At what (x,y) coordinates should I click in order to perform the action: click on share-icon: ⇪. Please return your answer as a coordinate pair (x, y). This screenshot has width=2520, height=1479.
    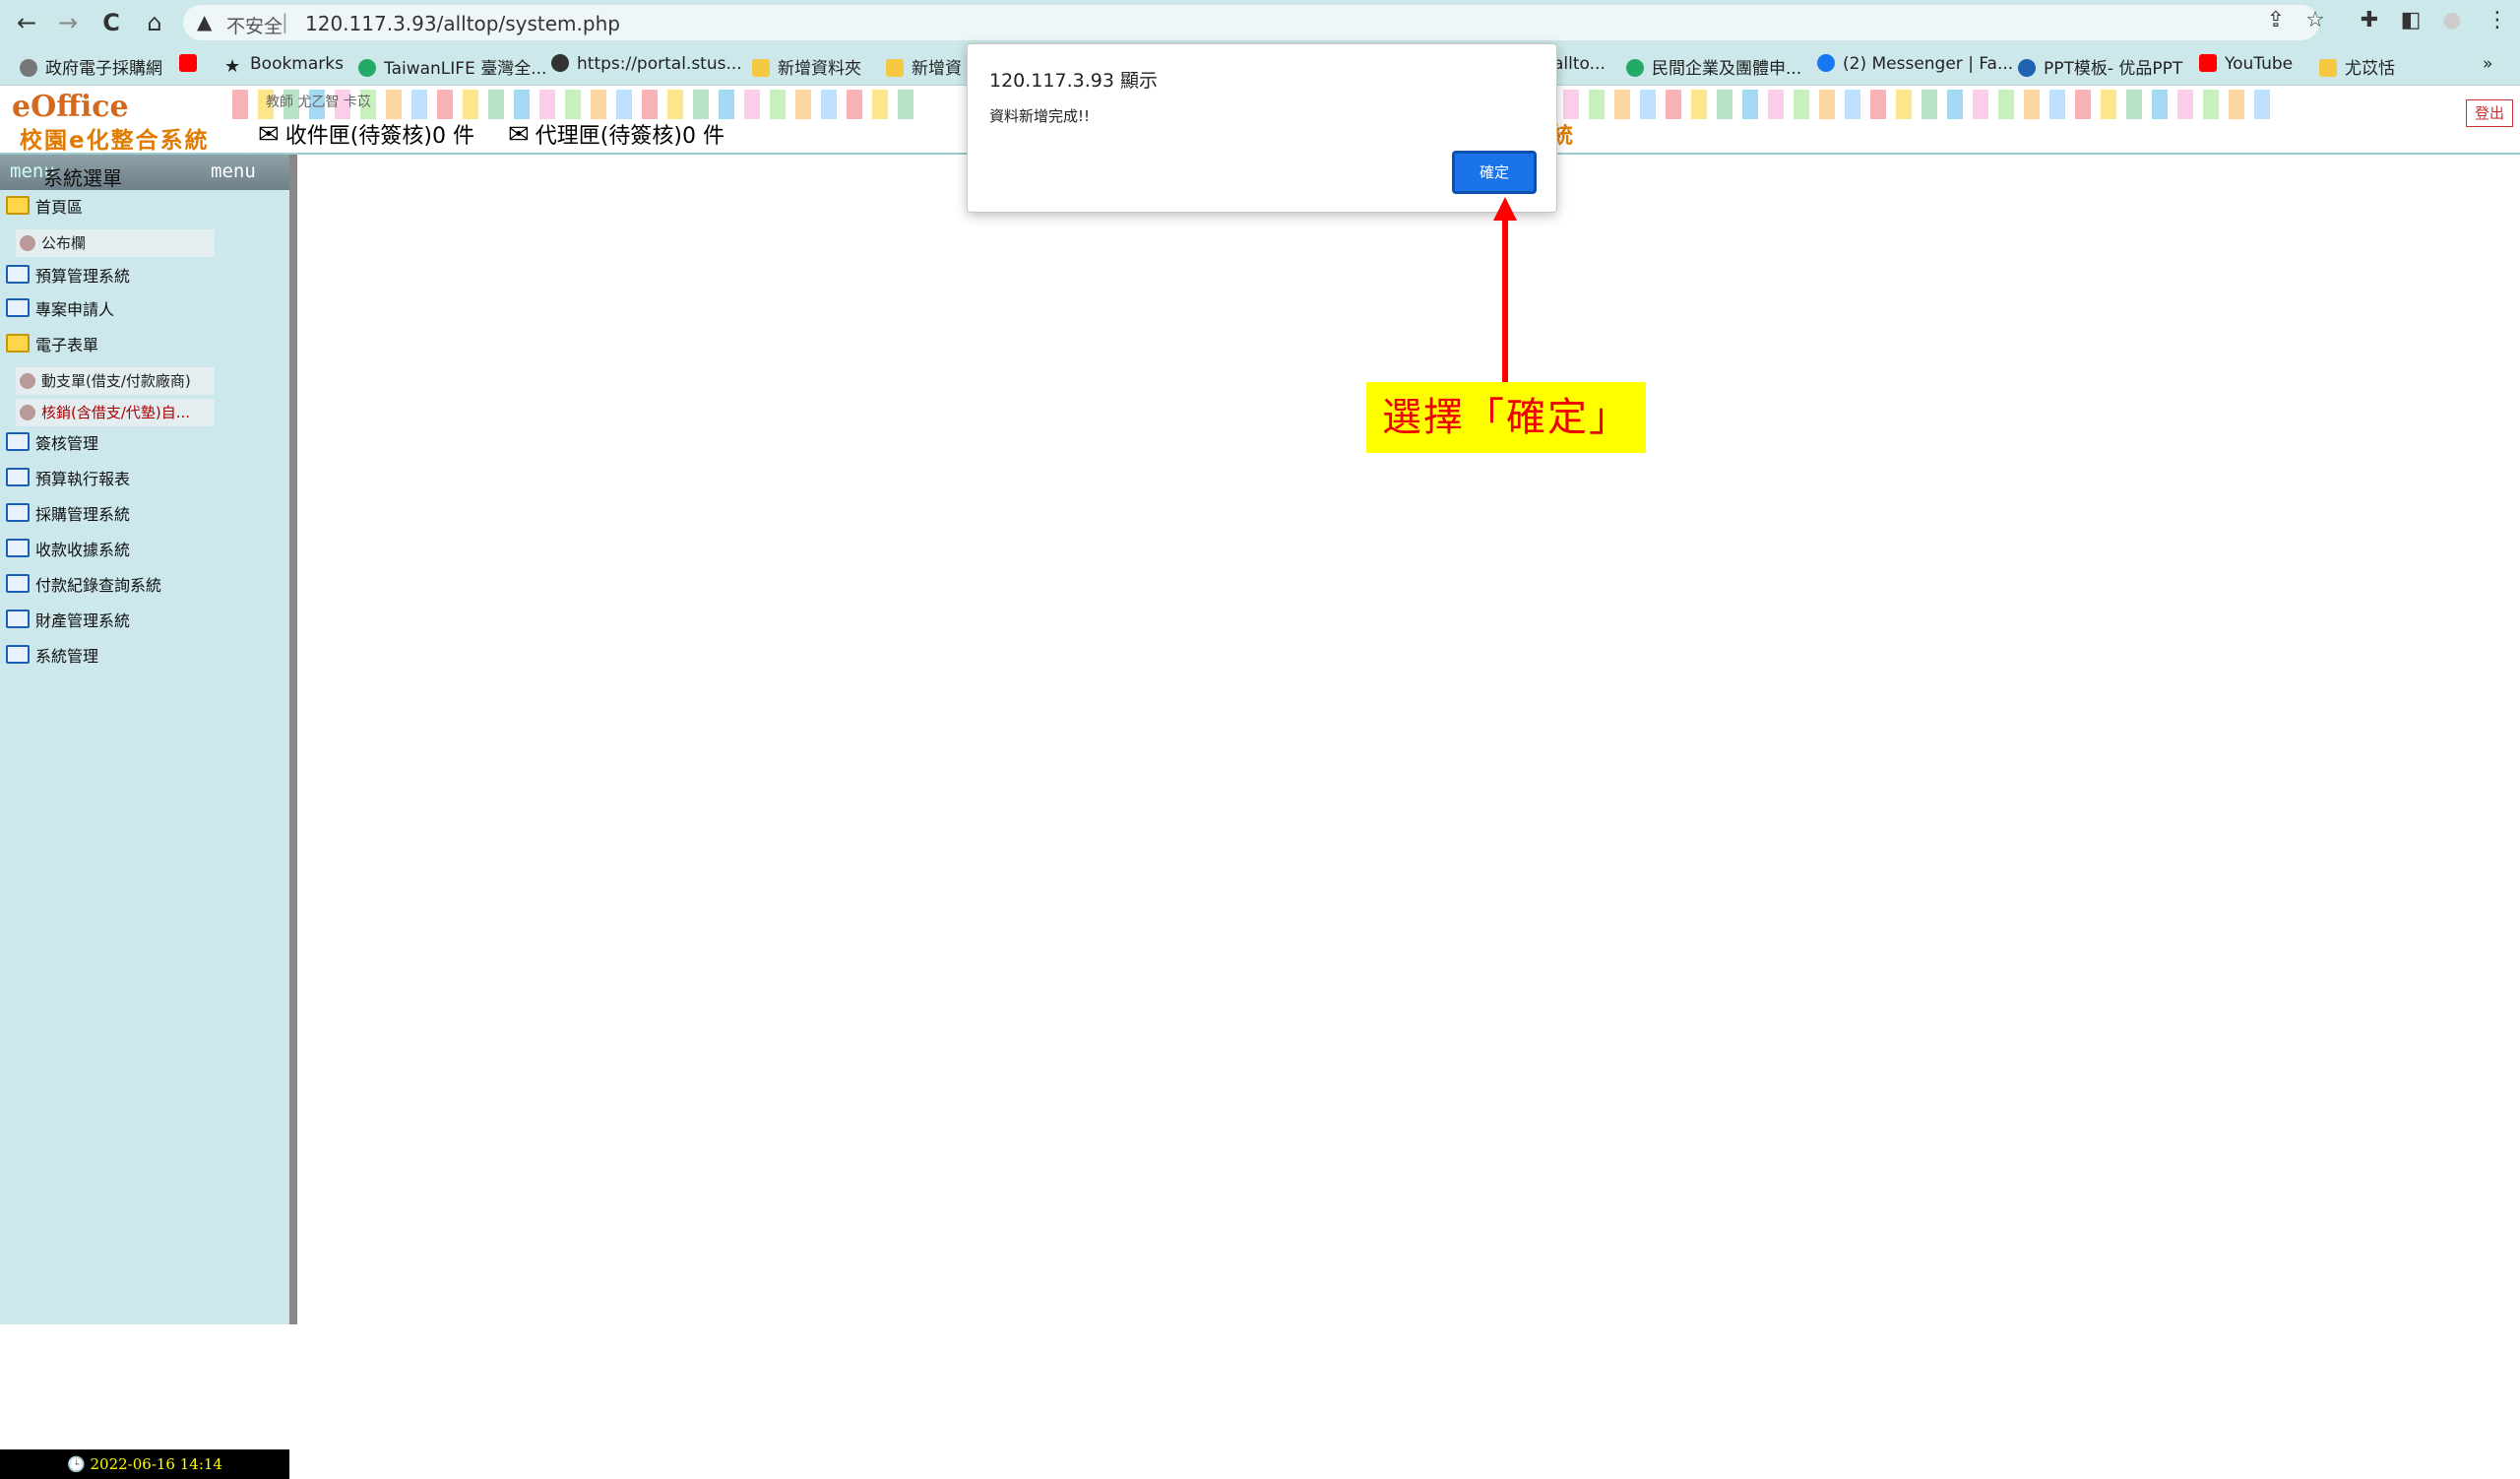
    Looking at the image, I should click on (2276, 20).